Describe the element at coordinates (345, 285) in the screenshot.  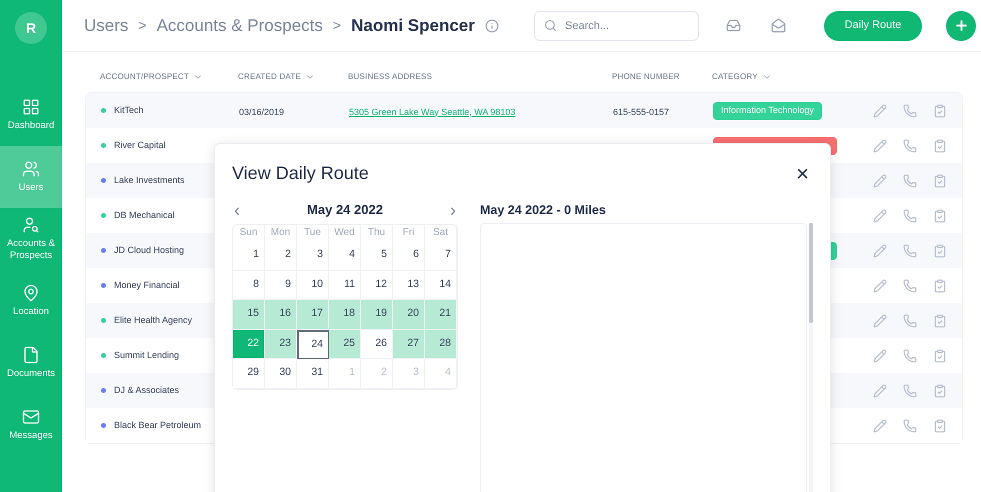
I see `calendar-day: 11` at that location.